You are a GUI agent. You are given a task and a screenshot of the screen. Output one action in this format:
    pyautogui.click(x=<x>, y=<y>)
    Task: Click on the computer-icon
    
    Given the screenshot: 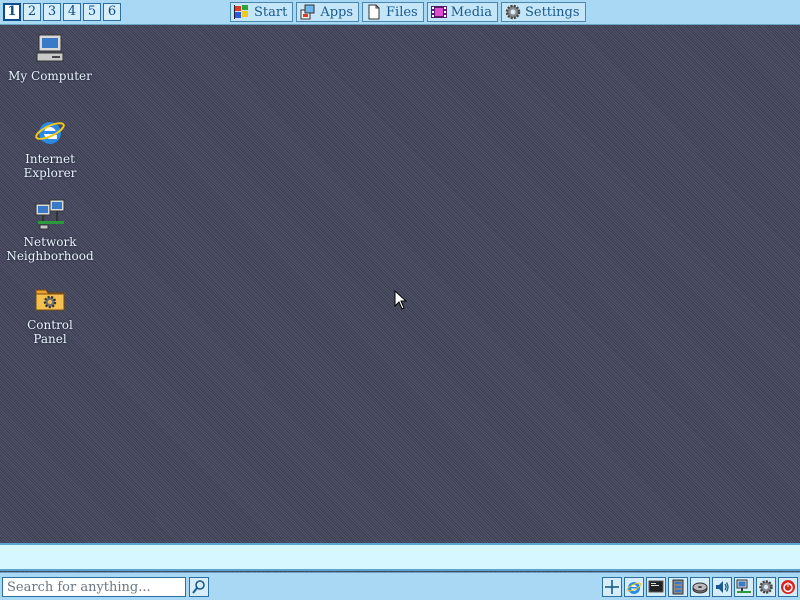 What is the action you would take?
    pyautogui.click(x=50, y=49)
    